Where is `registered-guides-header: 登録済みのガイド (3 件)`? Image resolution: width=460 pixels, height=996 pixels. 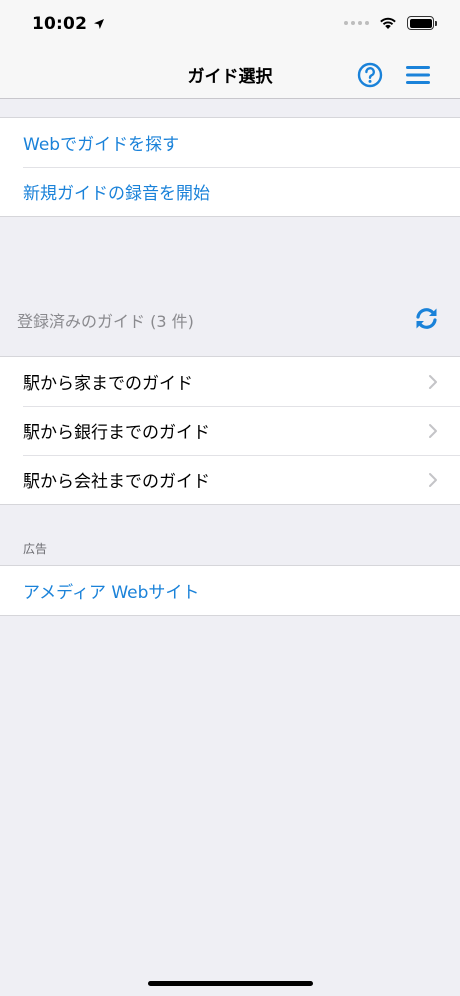
registered-guides-header: 登録済みのガイド (3 件) is located at coordinates (230, 320).